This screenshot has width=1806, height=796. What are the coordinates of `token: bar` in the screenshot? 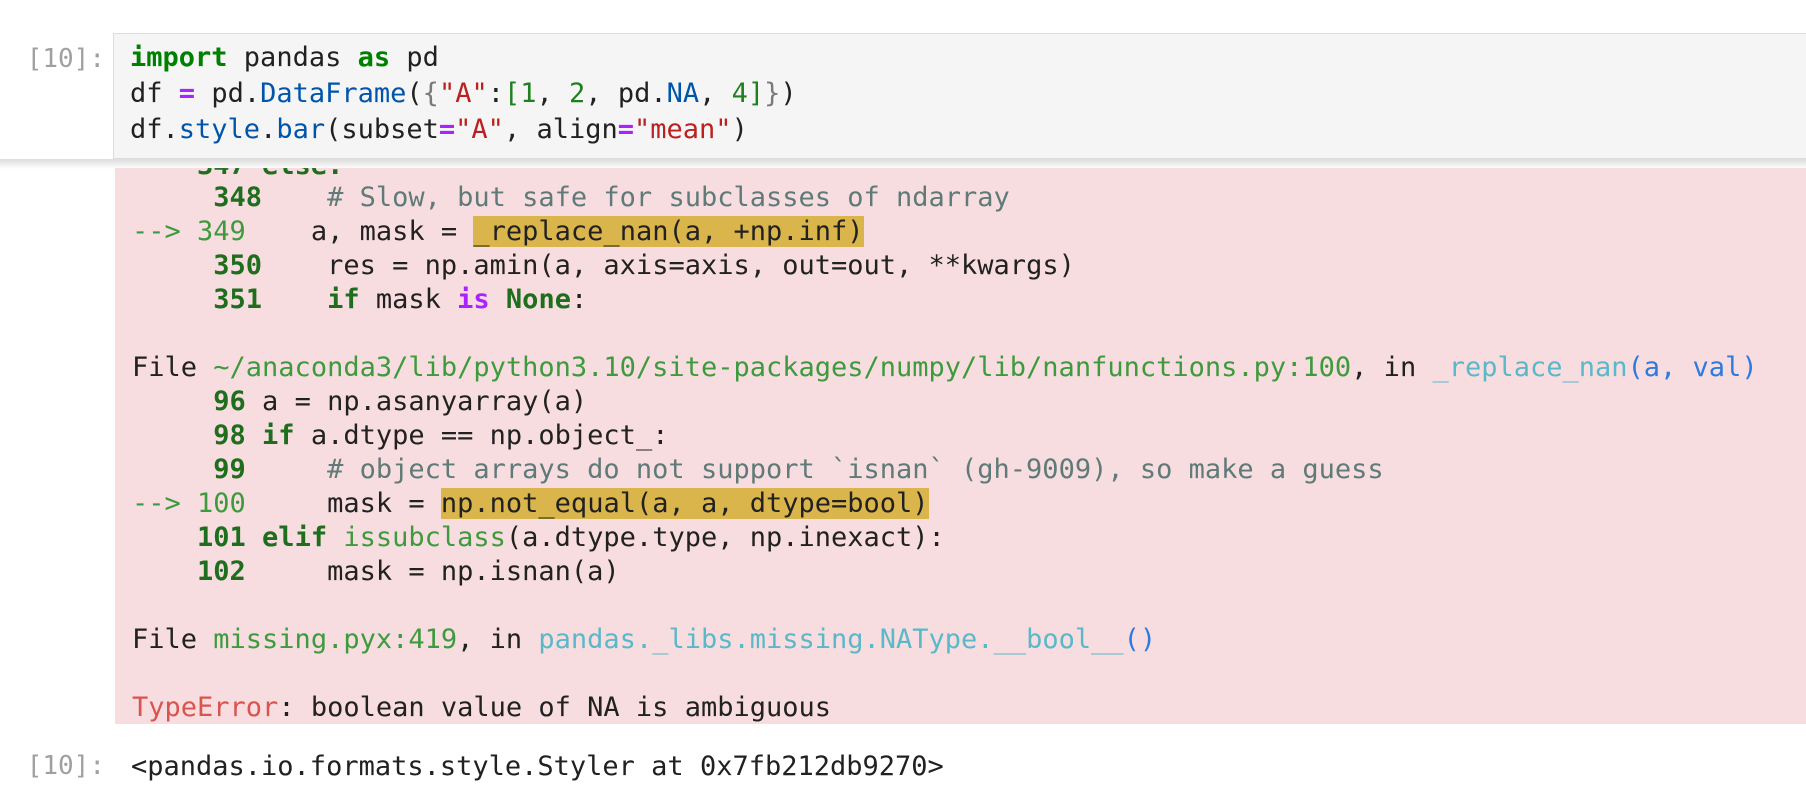 It's located at (301, 129).